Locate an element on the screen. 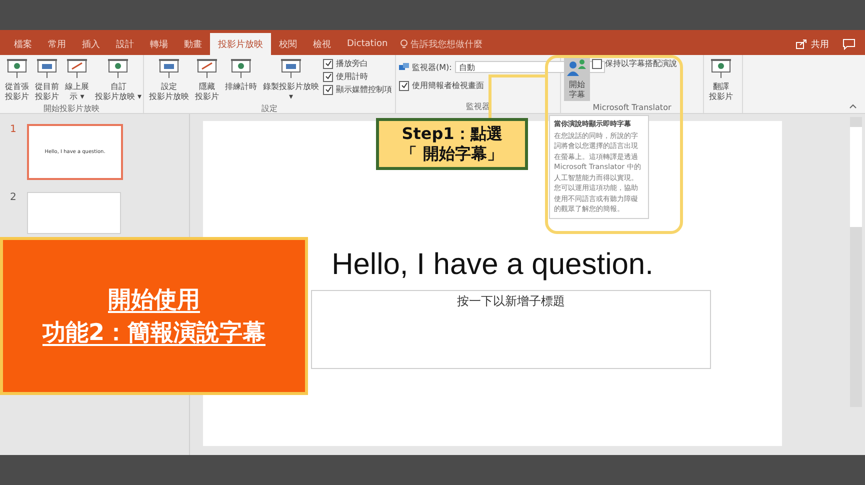  ribbon-tab: 檔案 is located at coordinates (23, 44).